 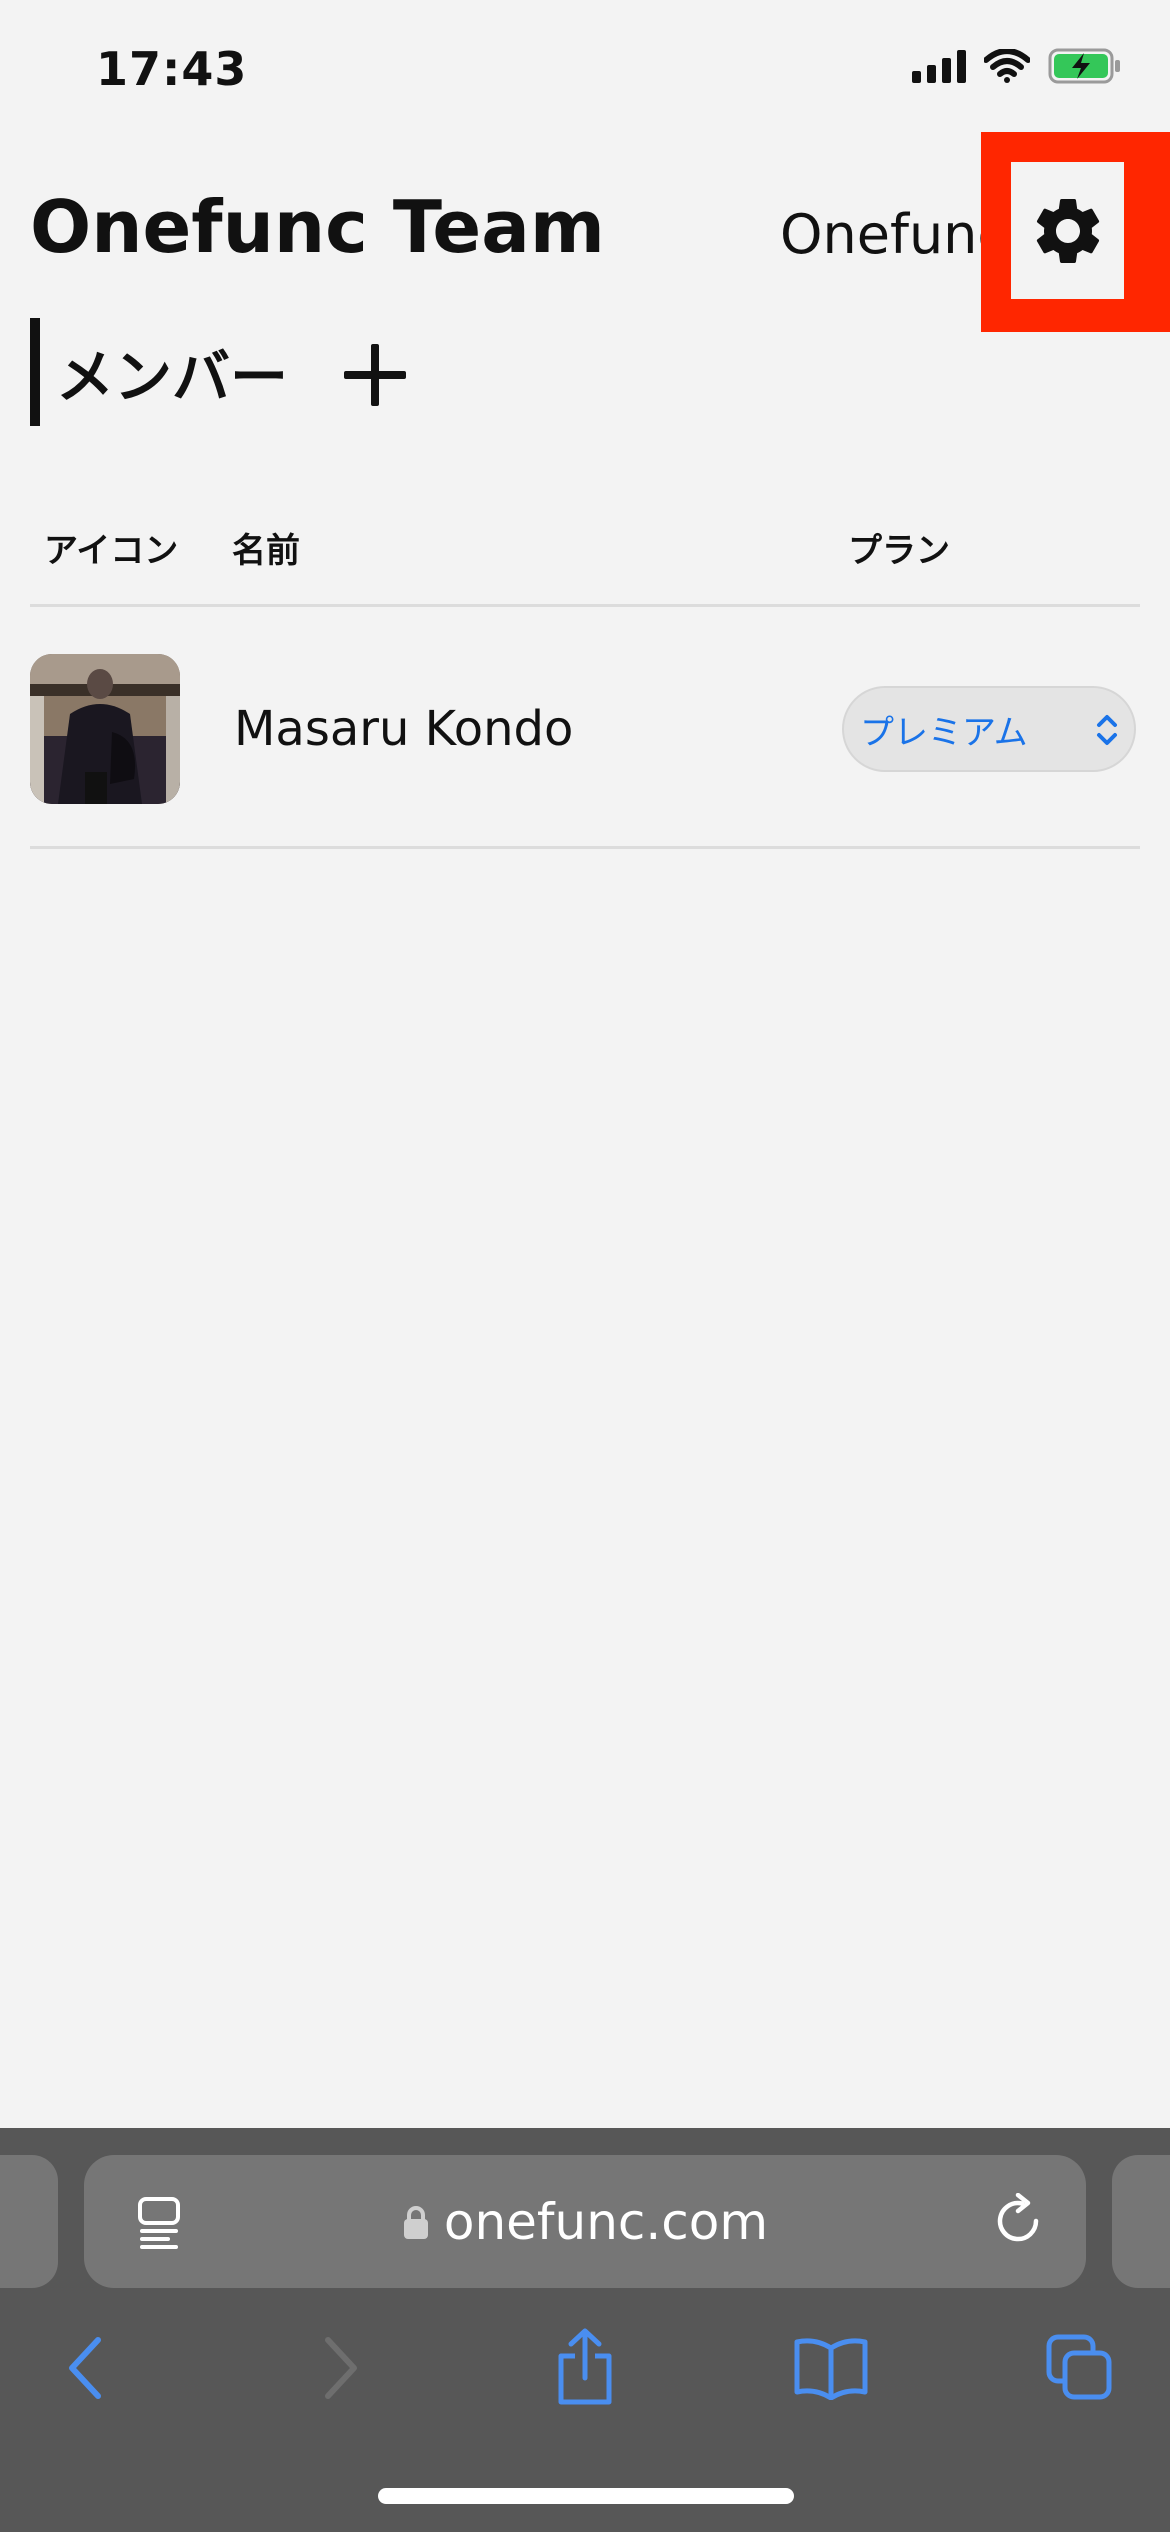 I want to click on address-bar: onefunc.com, so click(x=585, y=2221).